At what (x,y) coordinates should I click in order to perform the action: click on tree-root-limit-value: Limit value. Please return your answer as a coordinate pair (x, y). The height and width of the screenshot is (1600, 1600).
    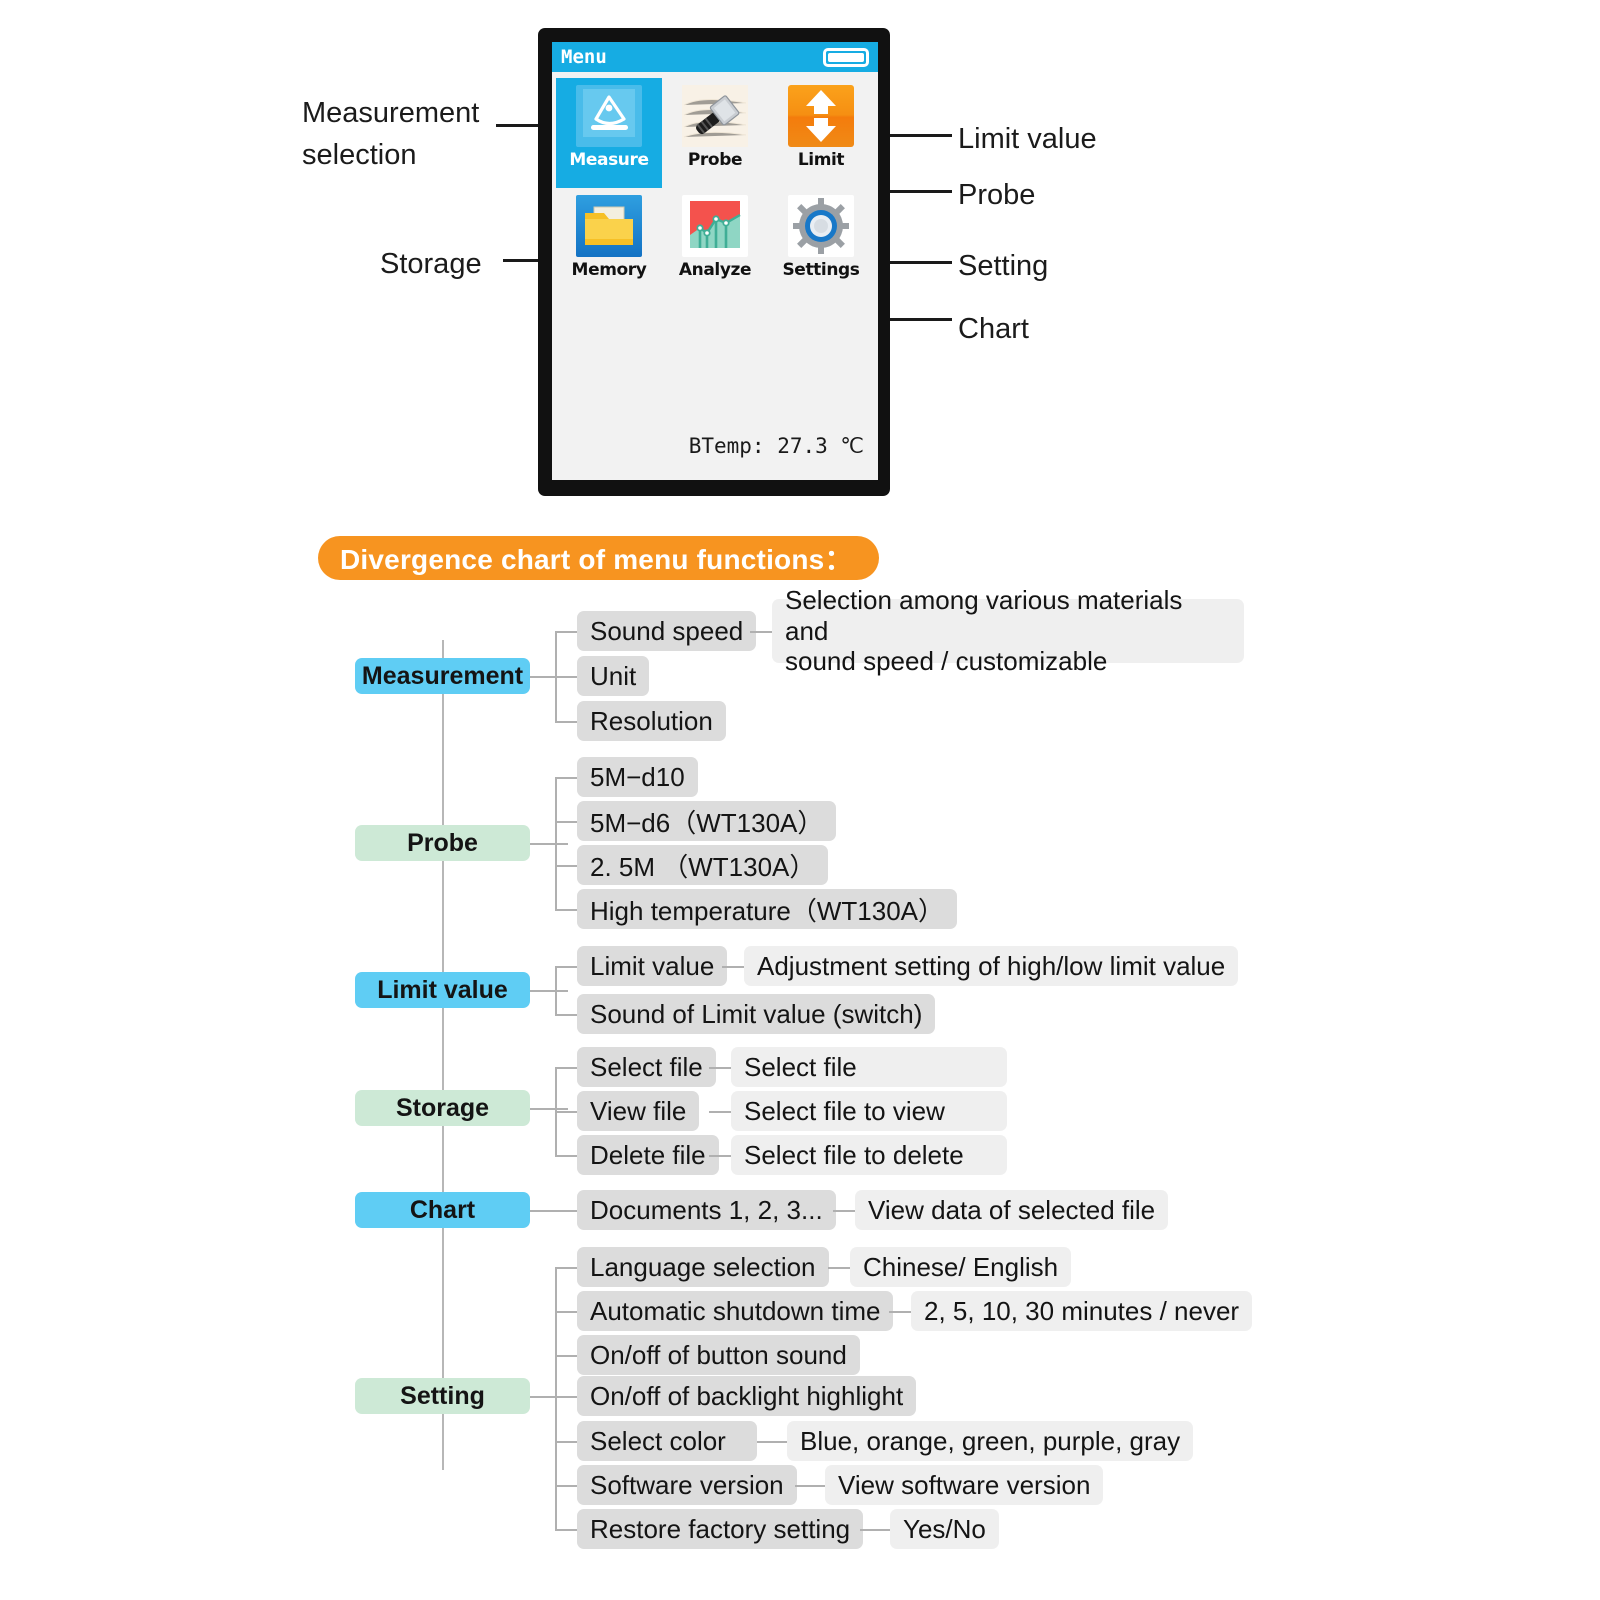
    Looking at the image, I should click on (442, 990).